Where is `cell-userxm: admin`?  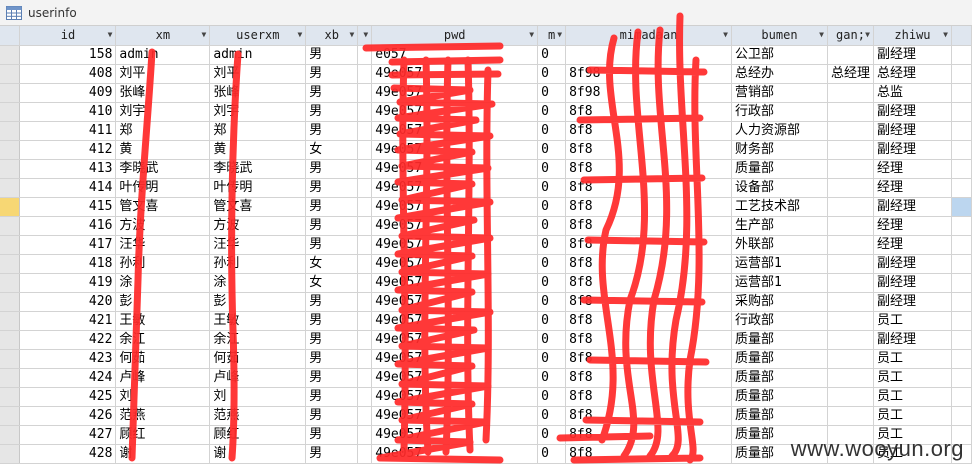 cell-userxm: admin is located at coordinates (258, 55).